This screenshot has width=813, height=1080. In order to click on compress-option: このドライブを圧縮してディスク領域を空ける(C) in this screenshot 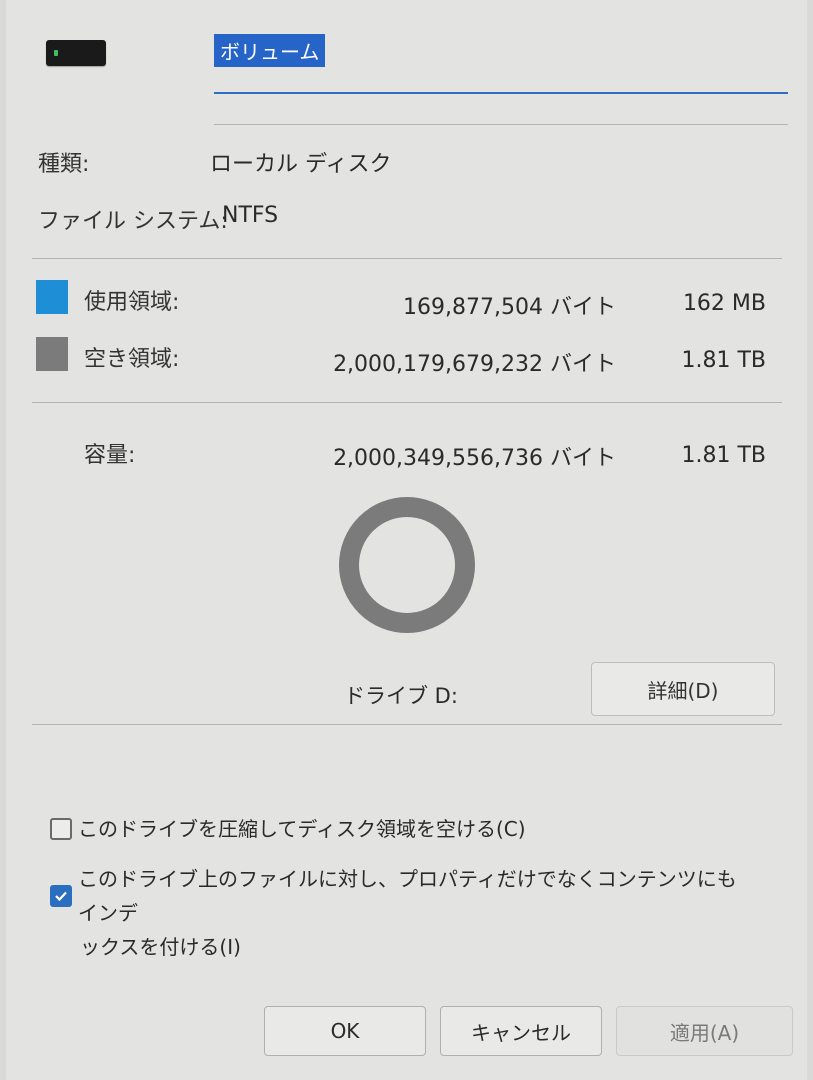, I will do `click(288, 829)`.